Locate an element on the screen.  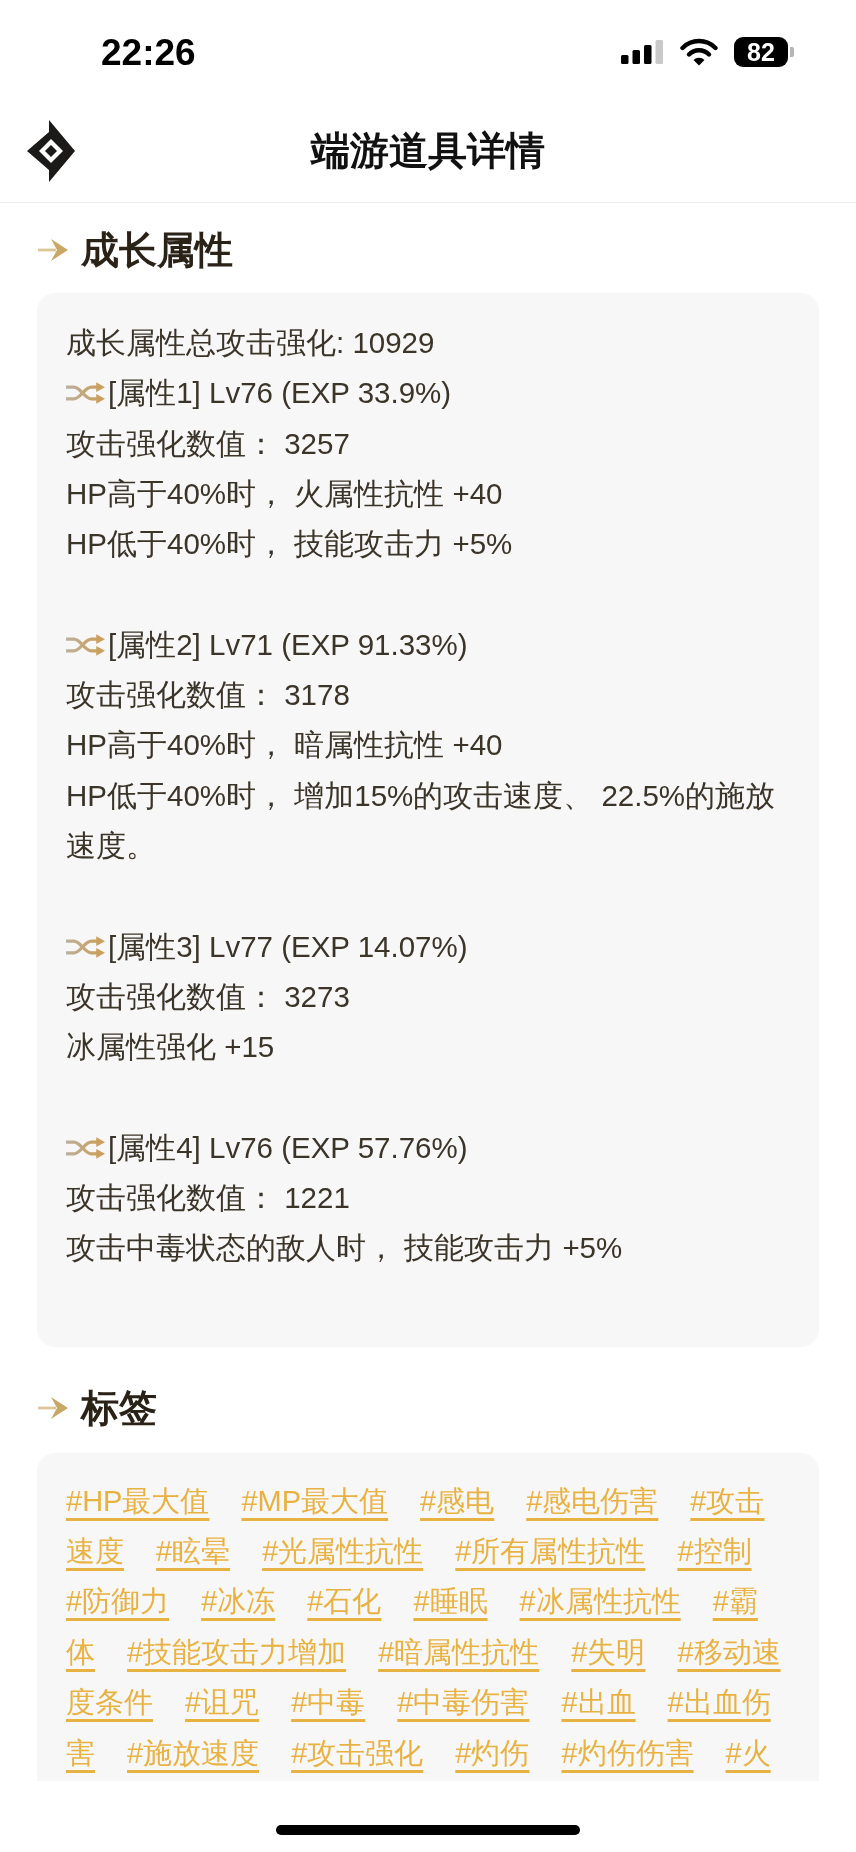
tag-link: #诅咒 is located at coordinates (222, 1702).